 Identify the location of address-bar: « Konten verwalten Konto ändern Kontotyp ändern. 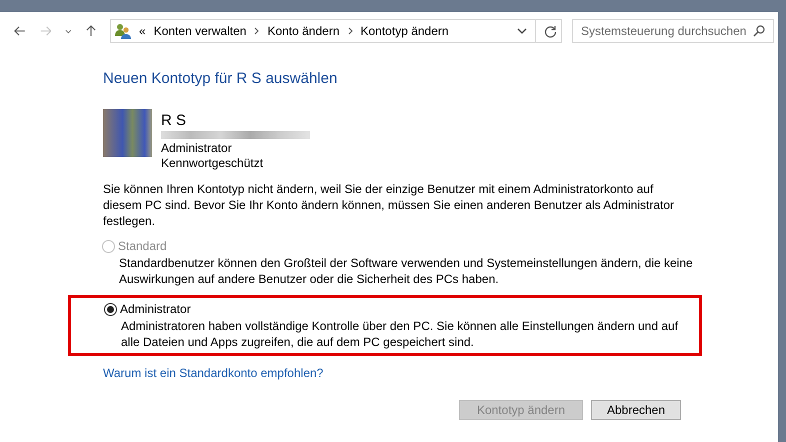
(336, 31).